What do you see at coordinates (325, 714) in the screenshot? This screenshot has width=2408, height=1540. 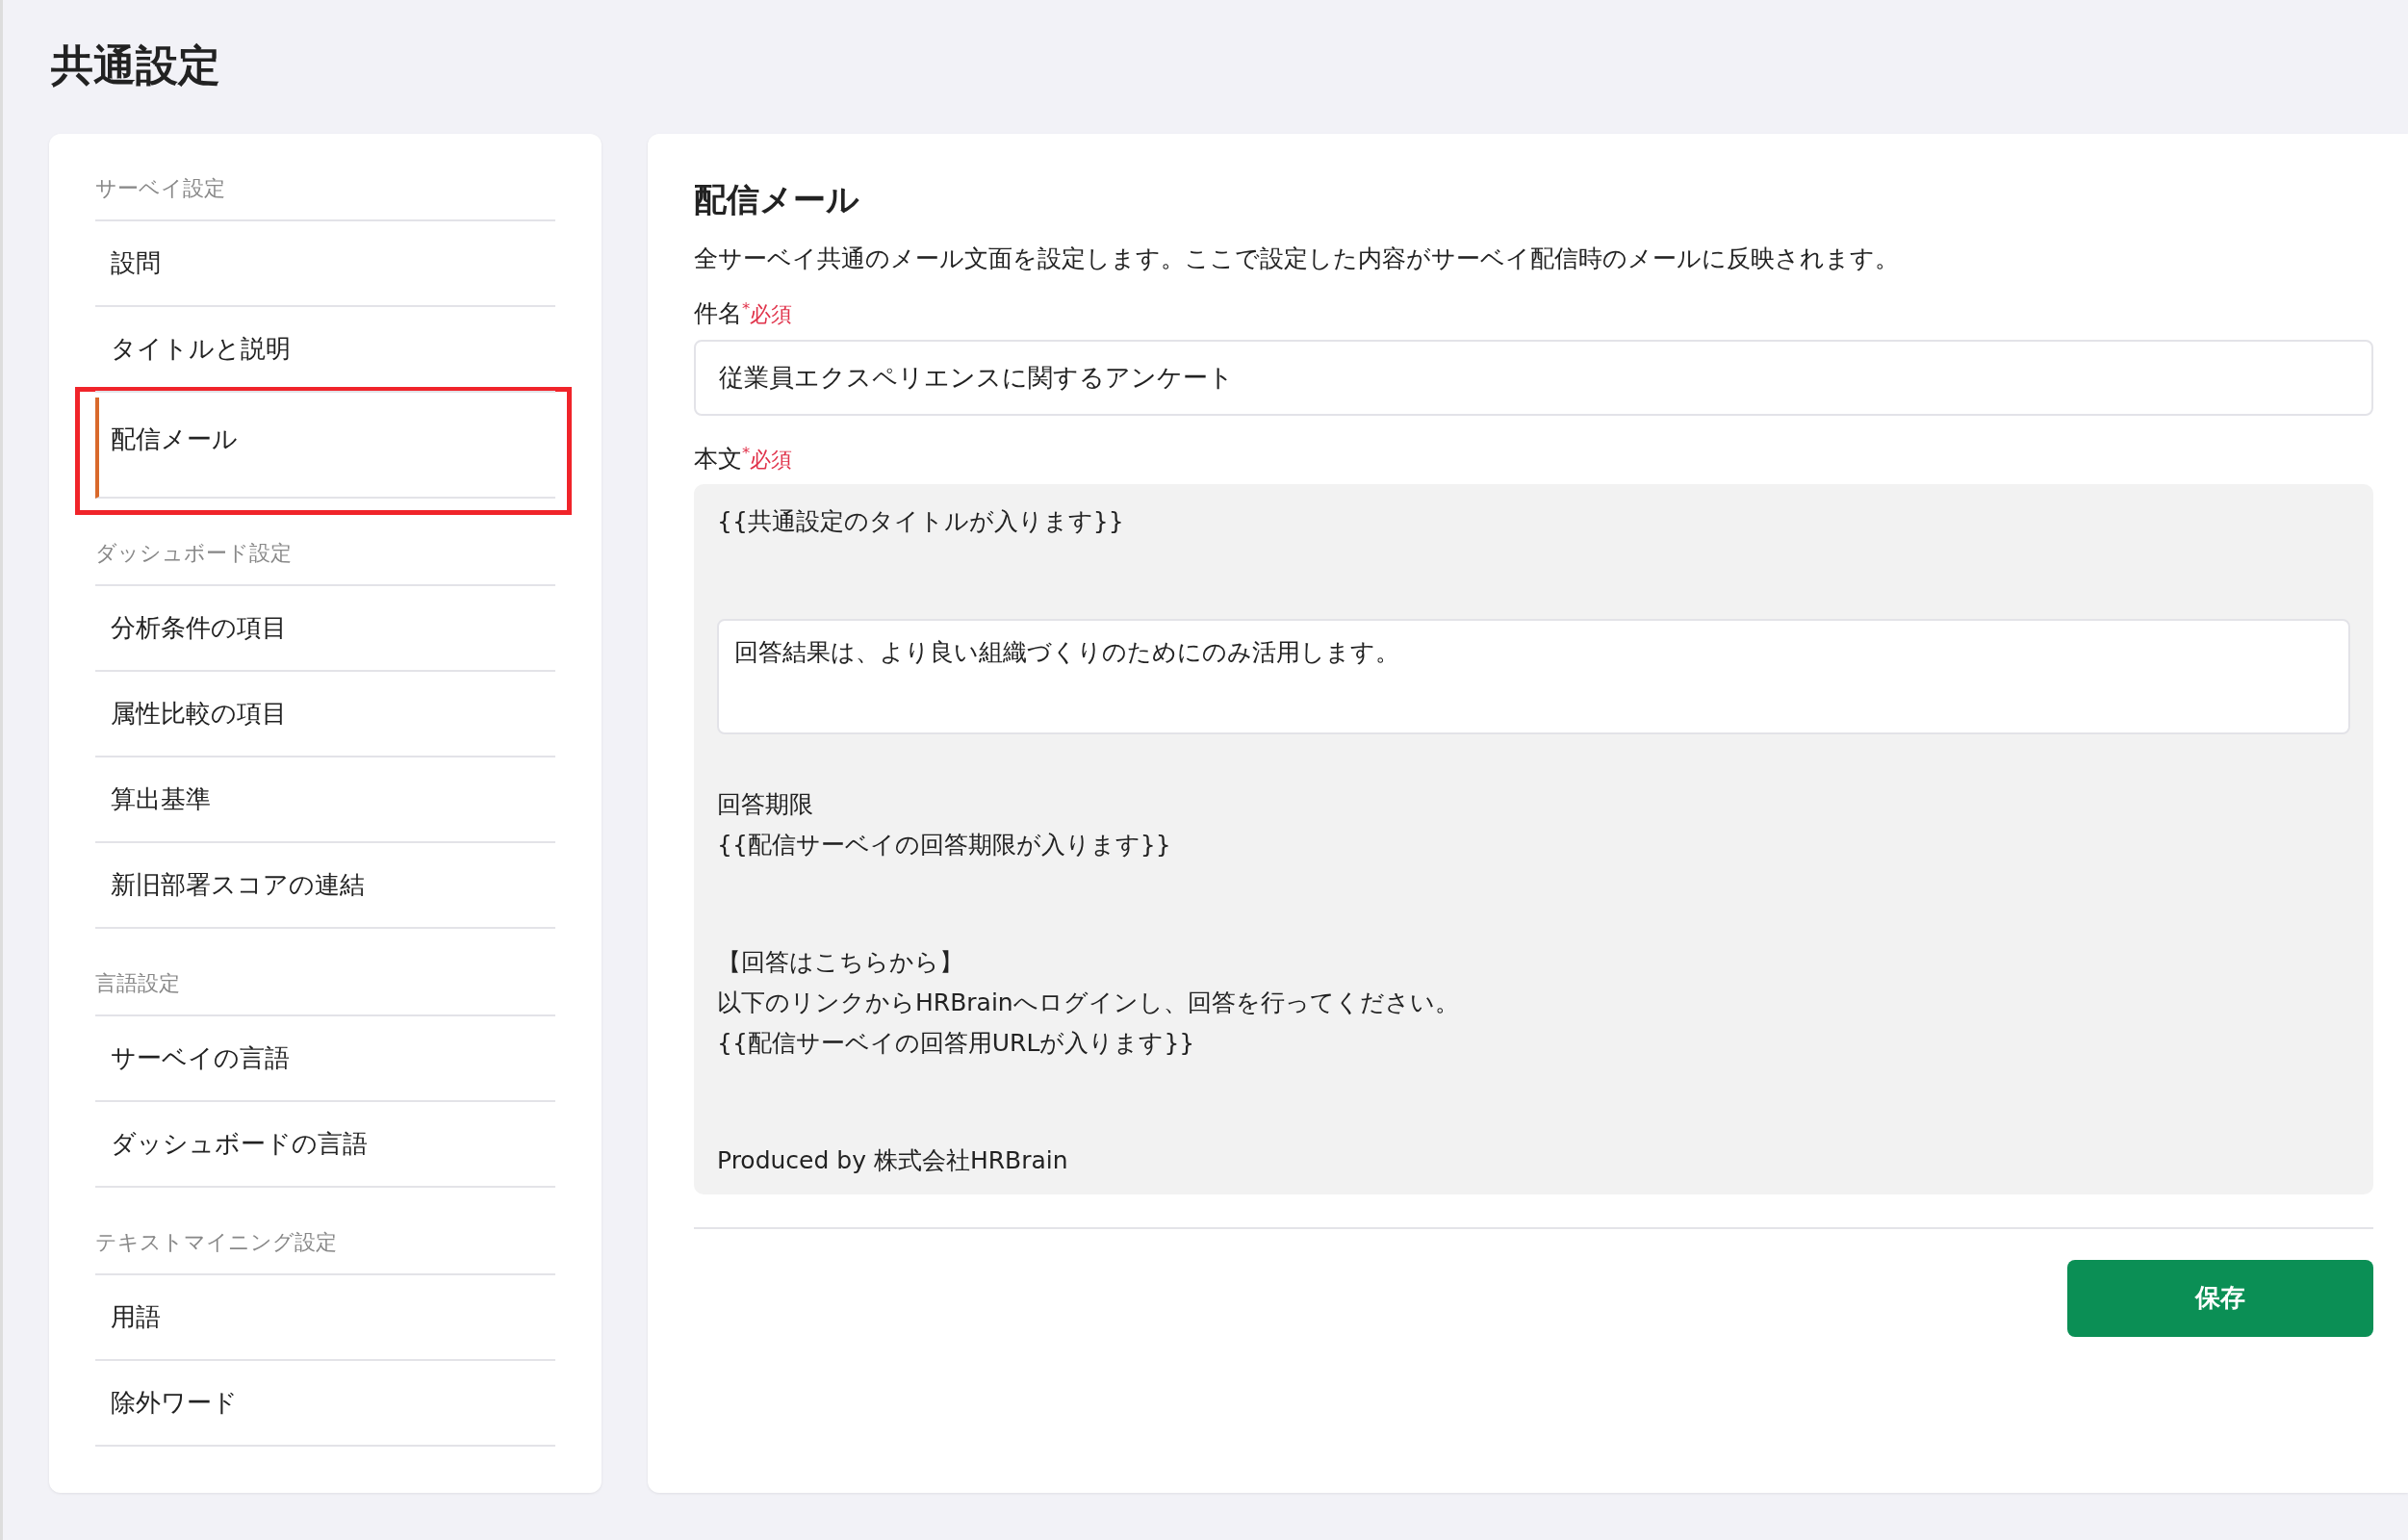 I see `sidebar-item: 属性比較の項目` at bounding box center [325, 714].